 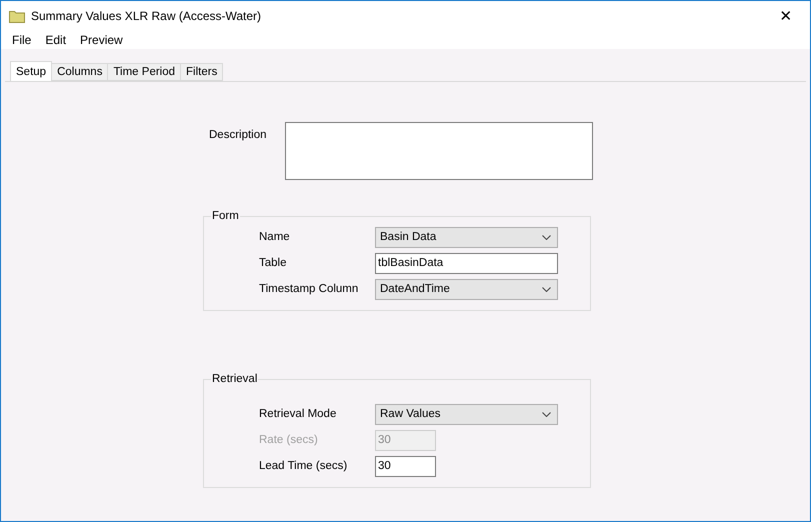 I want to click on dropdown: DateAndTime, so click(x=466, y=289).